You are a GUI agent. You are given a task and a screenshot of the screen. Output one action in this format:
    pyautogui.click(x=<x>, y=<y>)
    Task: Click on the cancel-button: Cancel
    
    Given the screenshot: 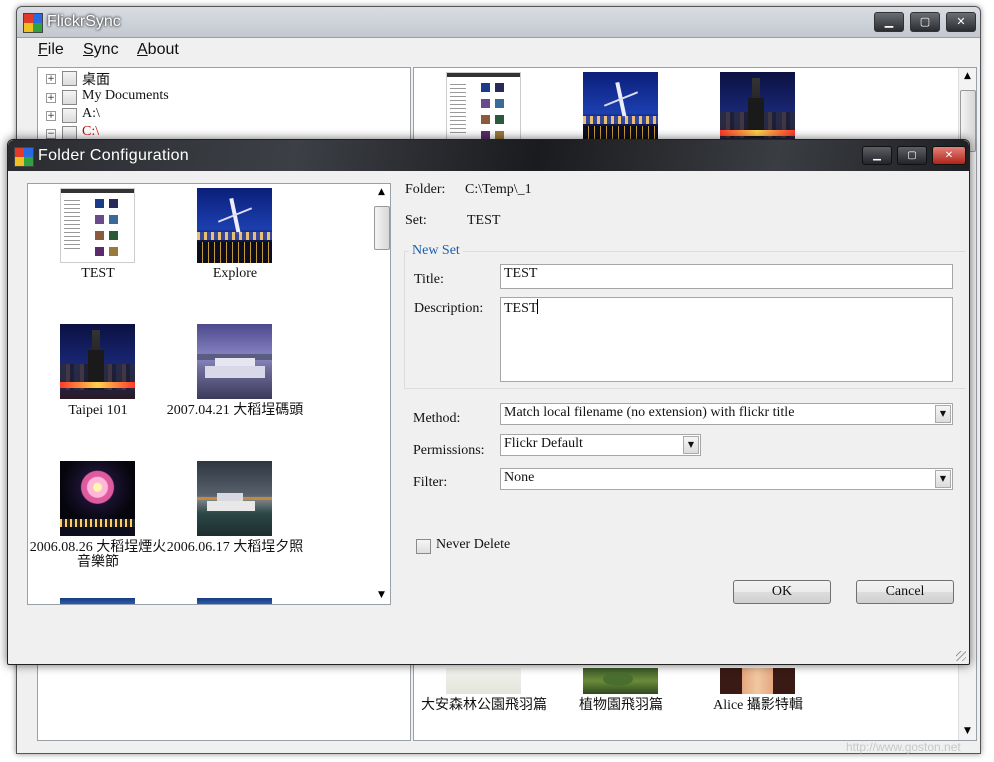 What is the action you would take?
    pyautogui.click(x=905, y=592)
    